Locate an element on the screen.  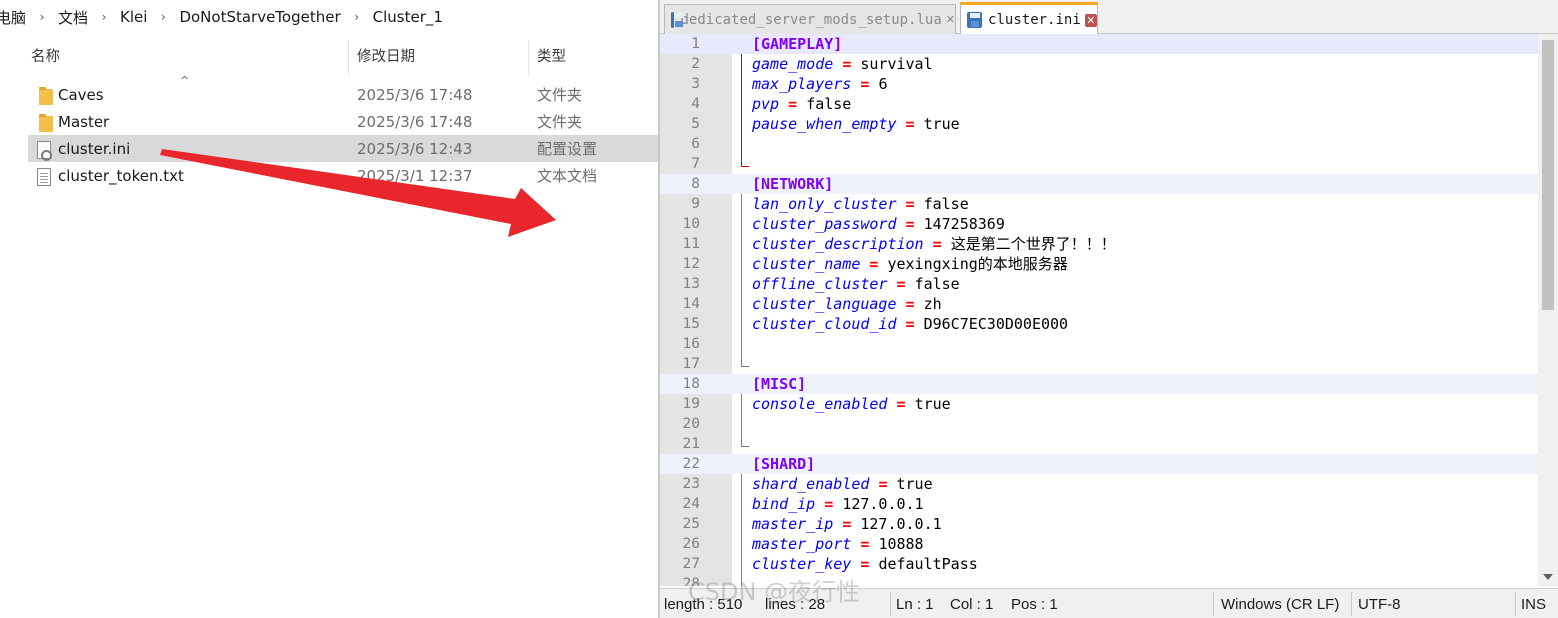
ini-file-icon is located at coordinates (42, 150).